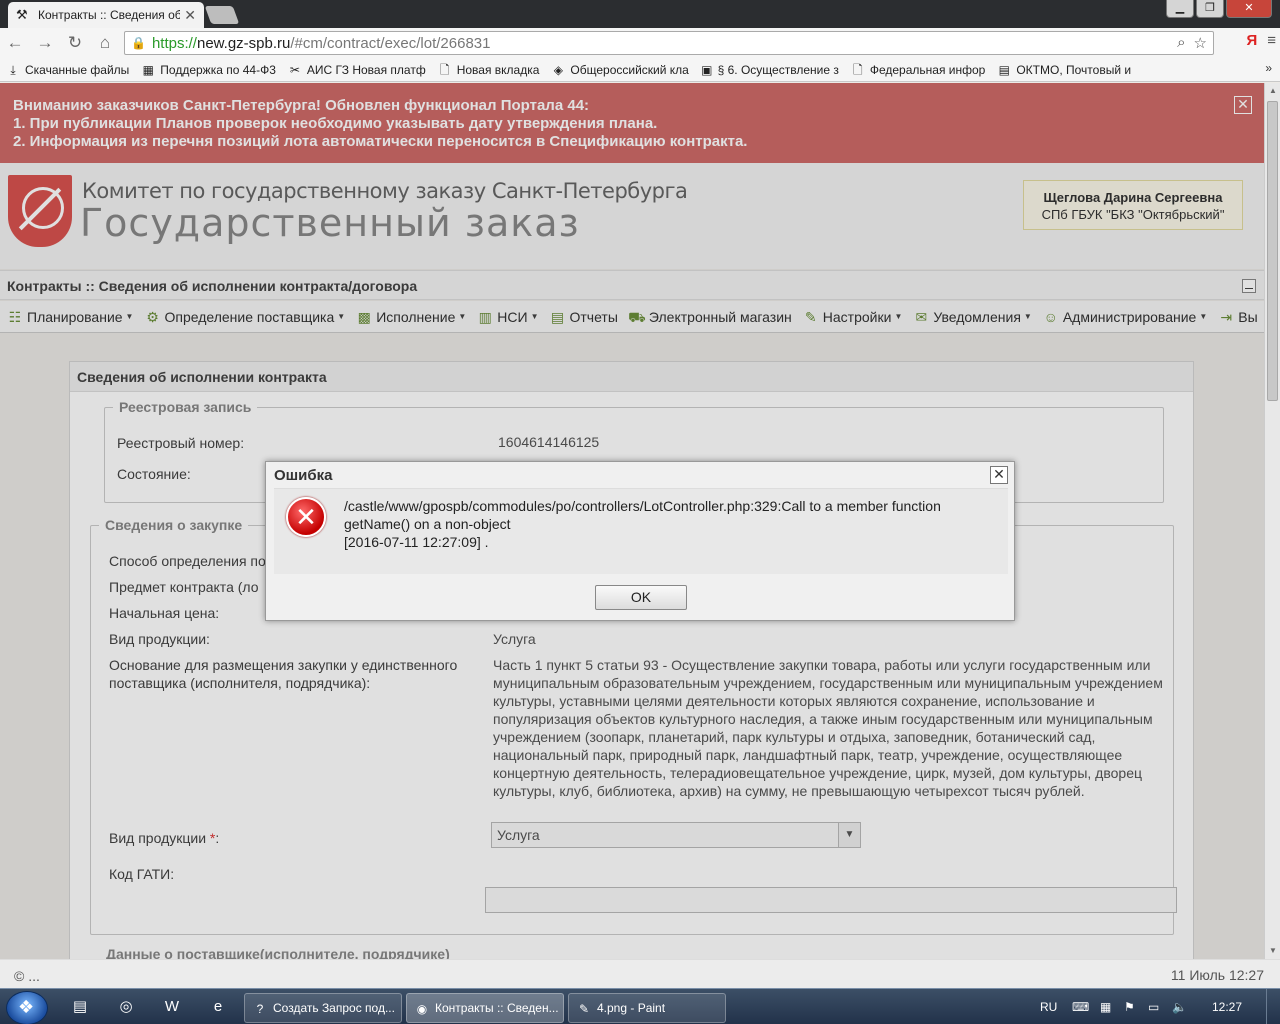 Image resolution: width=1280 pixels, height=1024 pixels. I want to click on tab-title: Контракты :: Сведения об, so click(109, 15).